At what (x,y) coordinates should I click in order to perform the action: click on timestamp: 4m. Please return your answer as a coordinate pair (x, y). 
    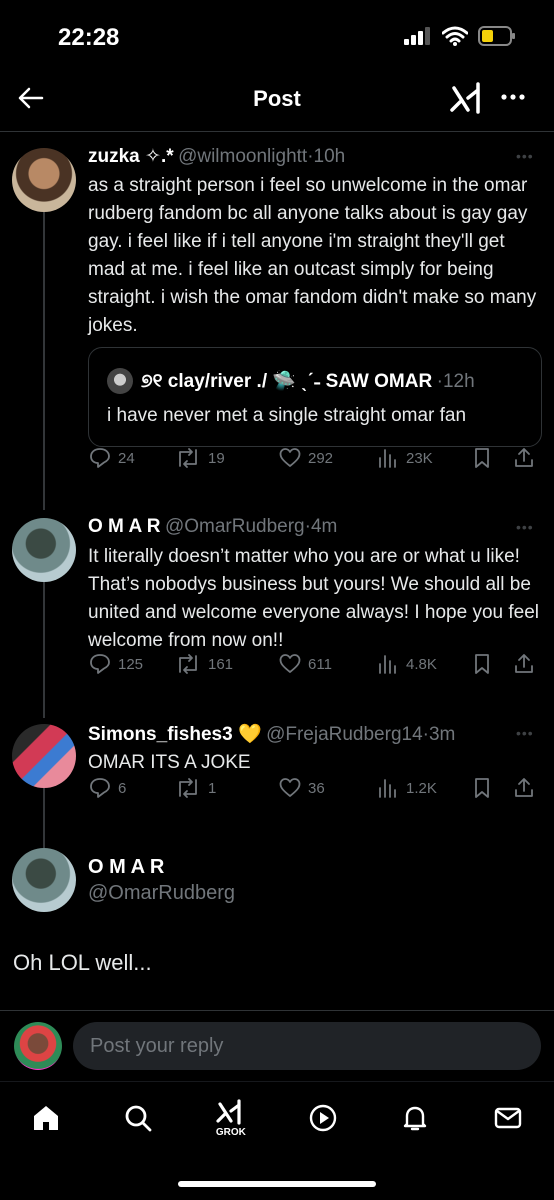
    Looking at the image, I should click on (324, 526).